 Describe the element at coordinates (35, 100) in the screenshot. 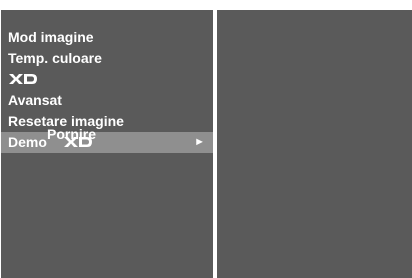

I see `menu-item-label: Avansat` at that location.